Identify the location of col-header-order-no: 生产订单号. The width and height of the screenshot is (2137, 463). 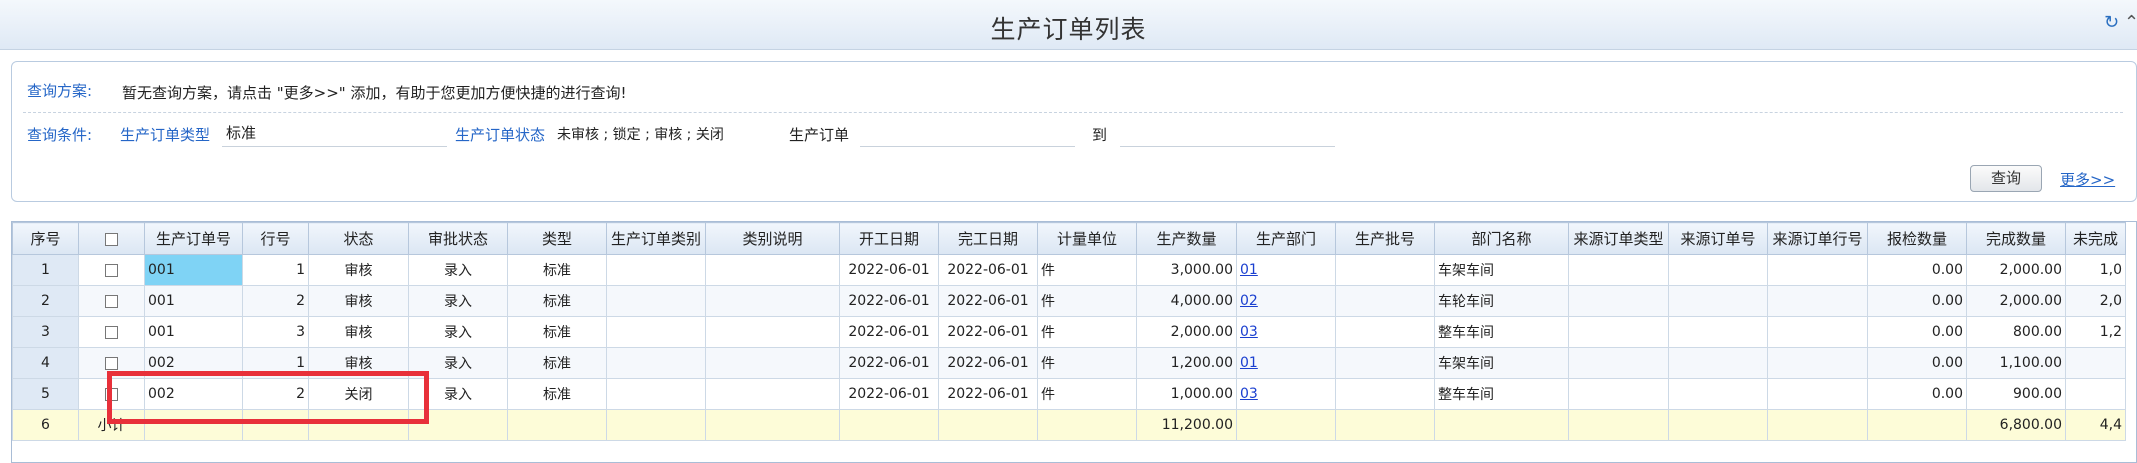
(193, 238).